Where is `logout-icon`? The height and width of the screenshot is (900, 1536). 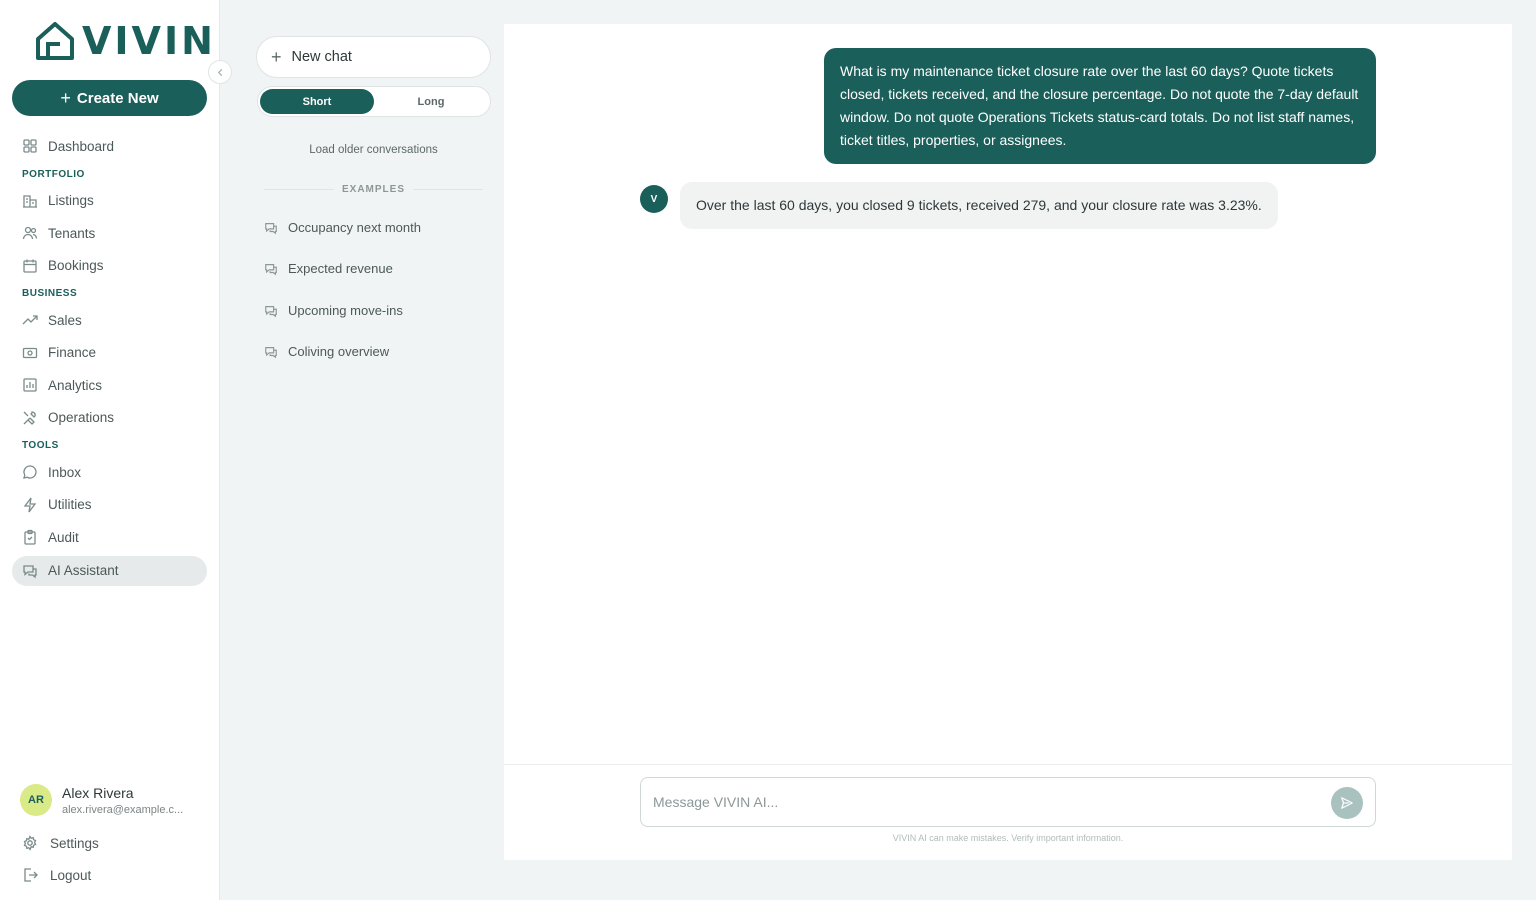
logout-icon is located at coordinates (30, 875).